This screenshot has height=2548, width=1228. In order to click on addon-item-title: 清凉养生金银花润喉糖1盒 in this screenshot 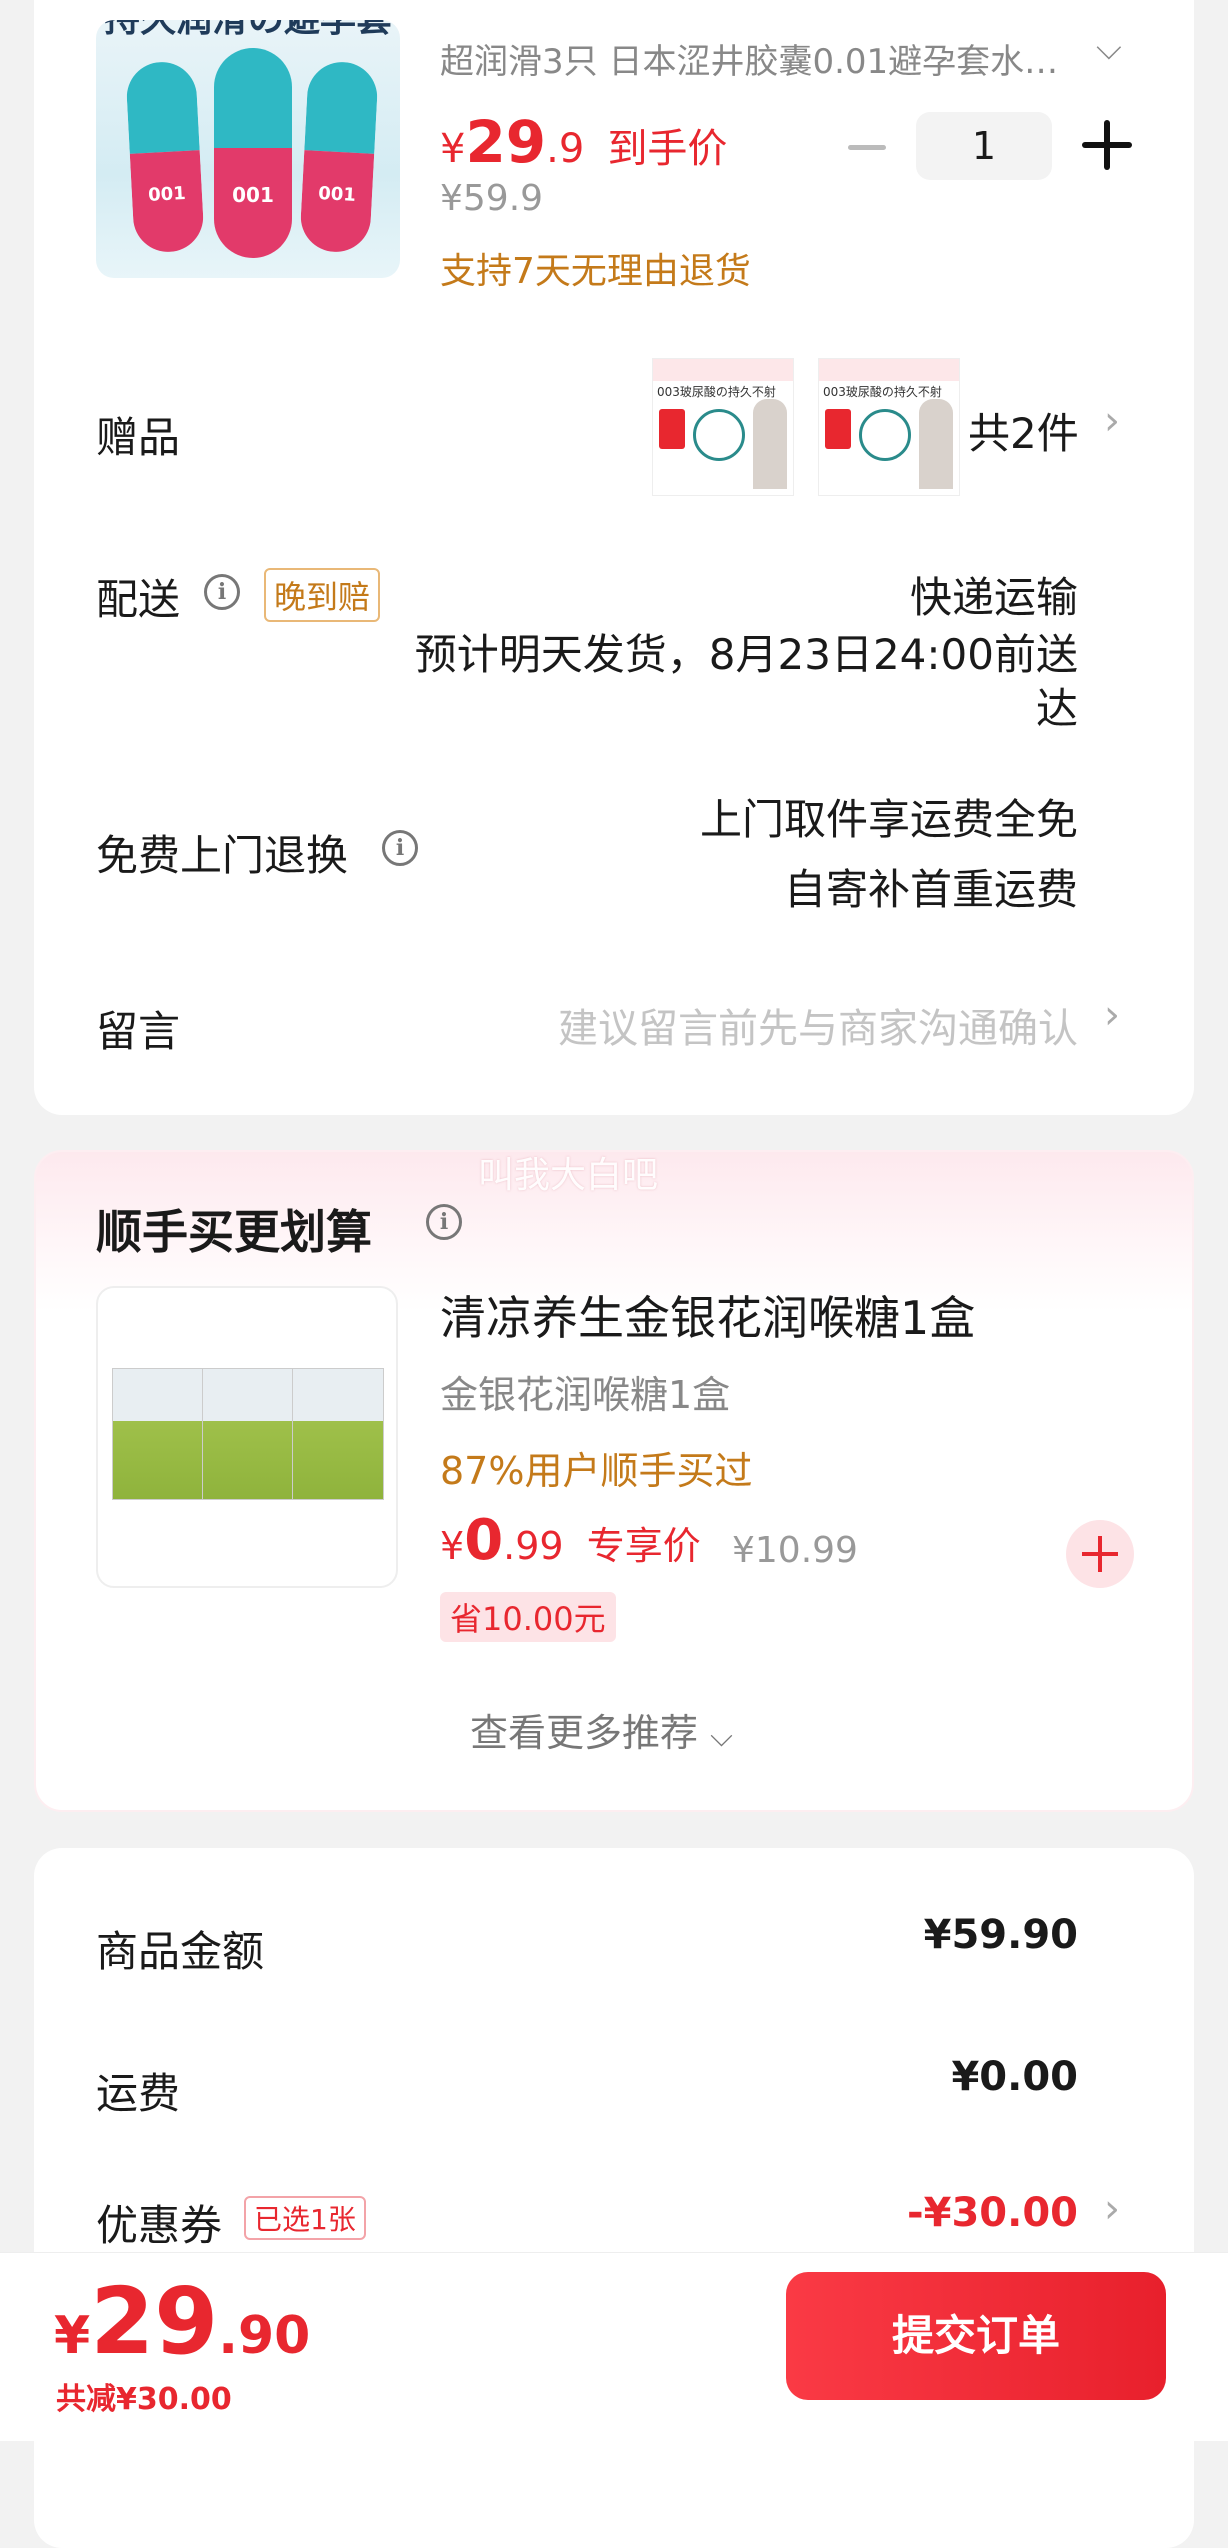, I will do `click(707, 1315)`.